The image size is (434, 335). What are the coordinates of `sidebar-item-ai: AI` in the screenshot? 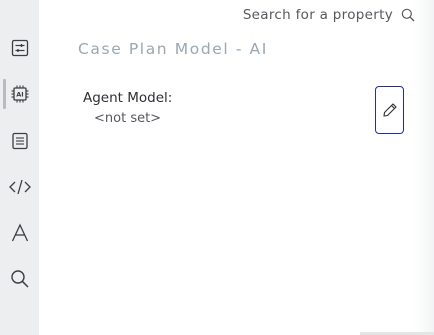 It's located at (19, 94).